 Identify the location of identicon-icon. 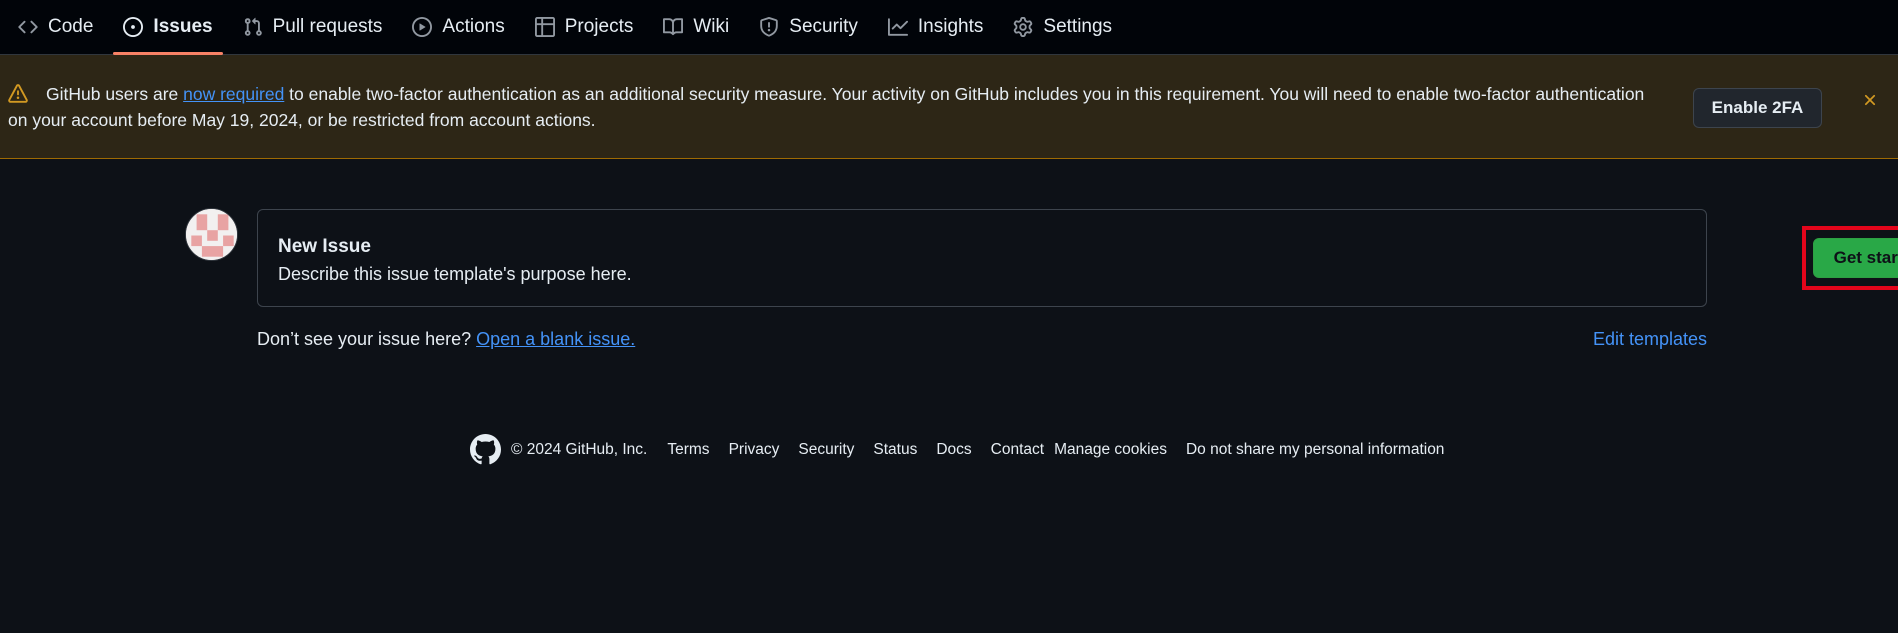
(211, 234).